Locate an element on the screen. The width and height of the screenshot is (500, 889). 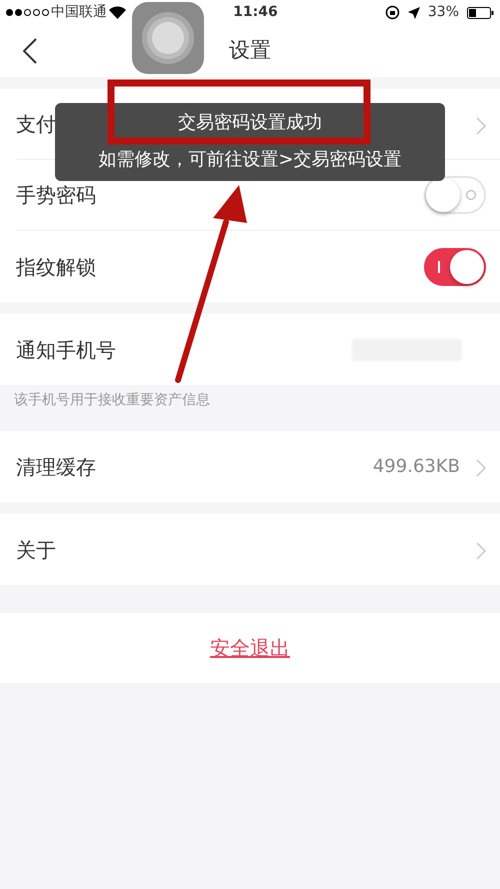
row-label: 指纹解锁 is located at coordinates (56, 267).